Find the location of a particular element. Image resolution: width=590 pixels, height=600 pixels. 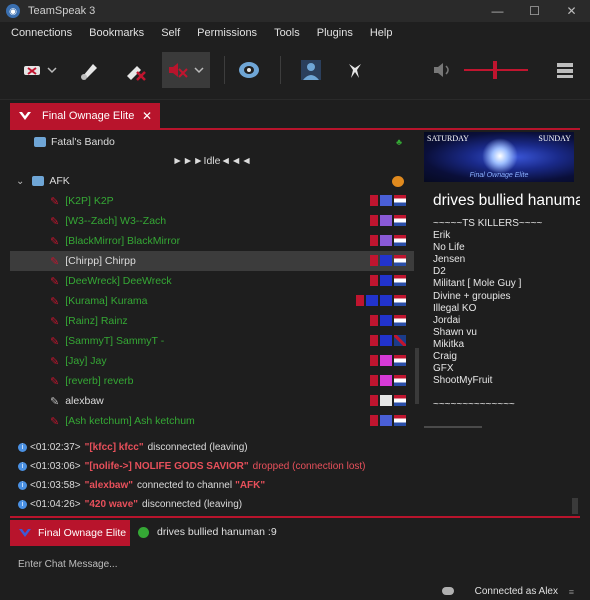

client-row: ✎ [reverb] reverb is located at coordinates (212, 381).